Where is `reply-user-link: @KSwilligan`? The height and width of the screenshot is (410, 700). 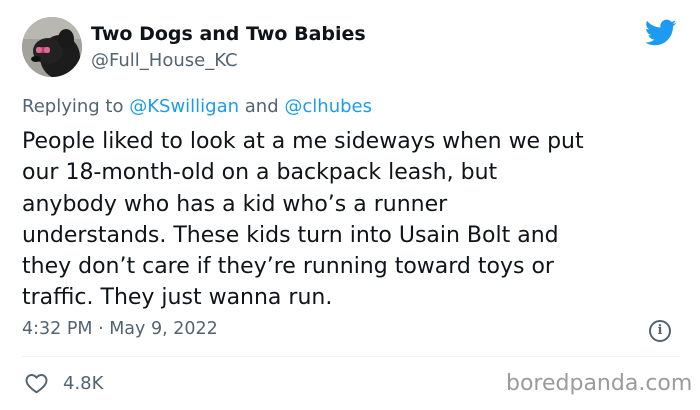
reply-user-link: @KSwilligan is located at coordinates (184, 106).